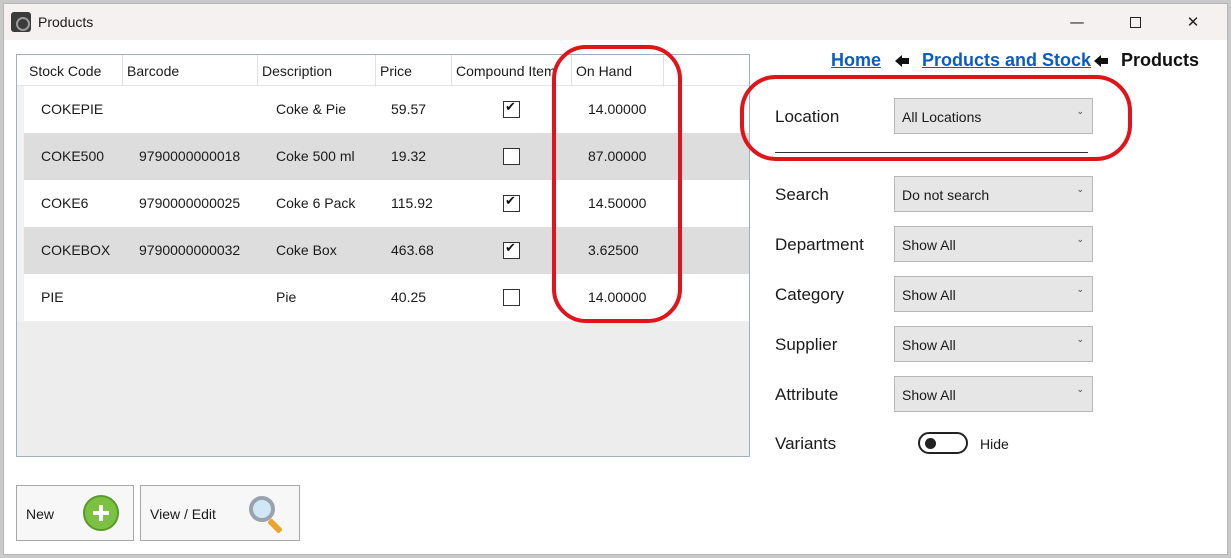 Image resolution: width=1231 pixels, height=558 pixels. I want to click on minimize-button: —, so click(1077, 22).